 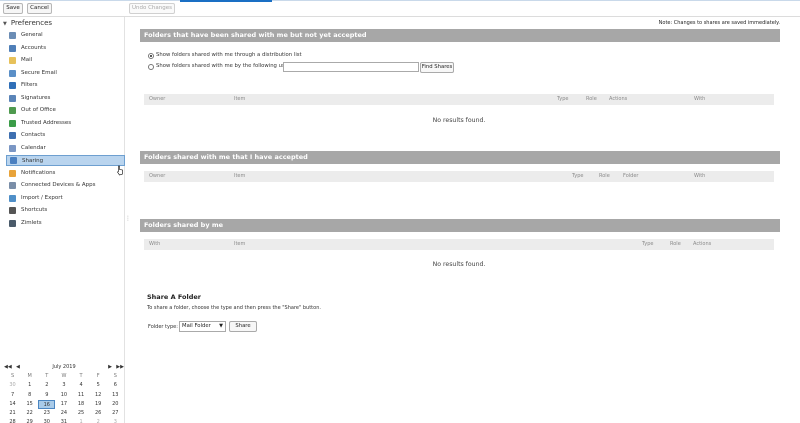 I want to click on calendar-day: 4, so click(x=81, y=385).